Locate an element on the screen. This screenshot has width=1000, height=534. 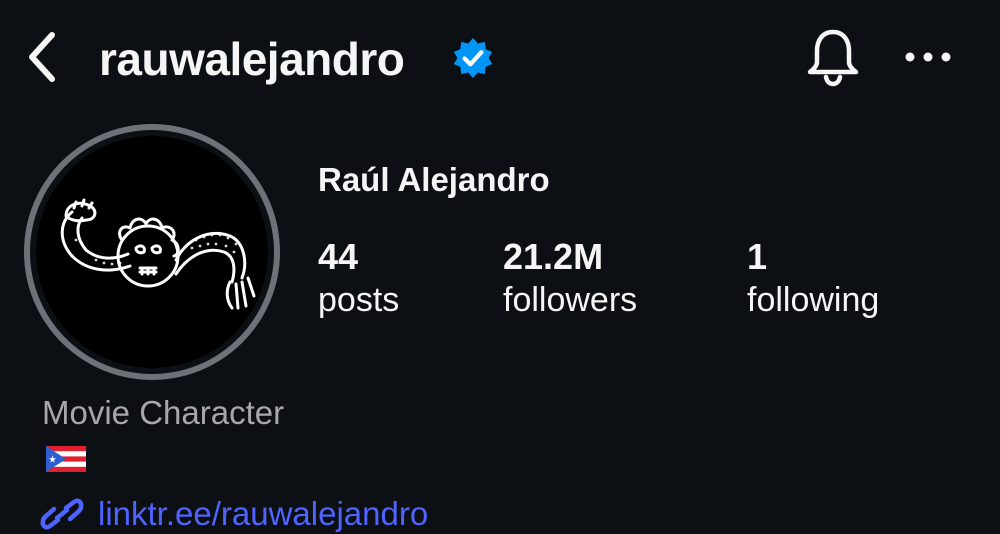
link-icon is located at coordinates (62, 514).